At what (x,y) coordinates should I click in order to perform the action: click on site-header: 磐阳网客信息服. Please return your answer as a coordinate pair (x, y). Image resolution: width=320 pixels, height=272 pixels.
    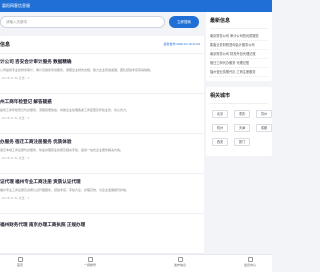
    Looking at the image, I should click on (136, 6).